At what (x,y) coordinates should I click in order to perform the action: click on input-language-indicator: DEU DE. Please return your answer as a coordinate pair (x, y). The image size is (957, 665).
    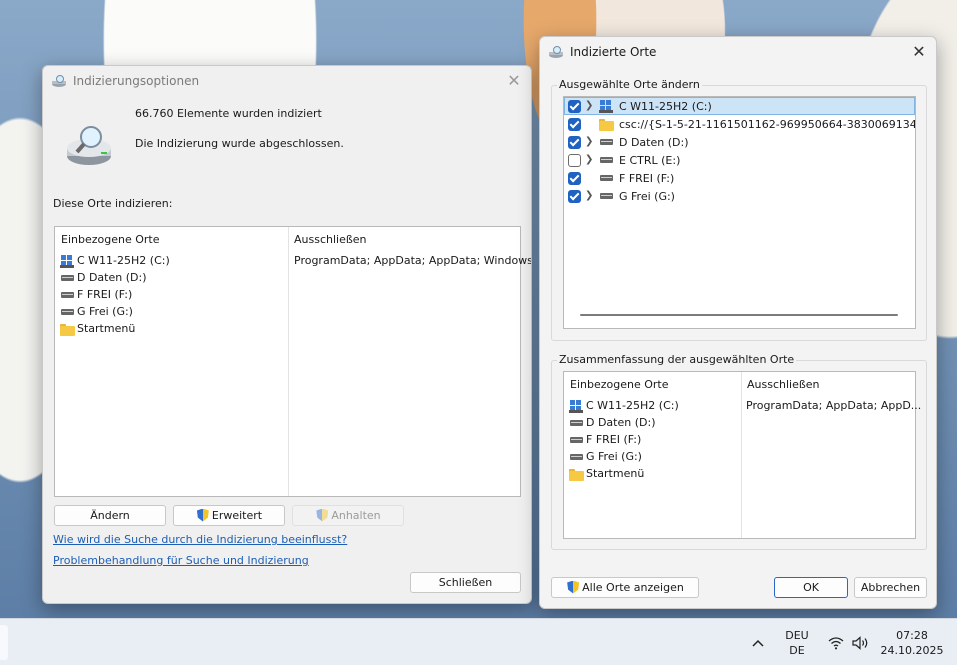
    Looking at the image, I should click on (797, 642).